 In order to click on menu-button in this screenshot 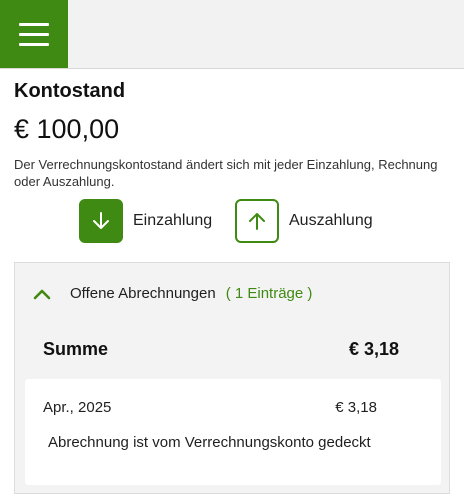, I will do `click(34, 34)`.